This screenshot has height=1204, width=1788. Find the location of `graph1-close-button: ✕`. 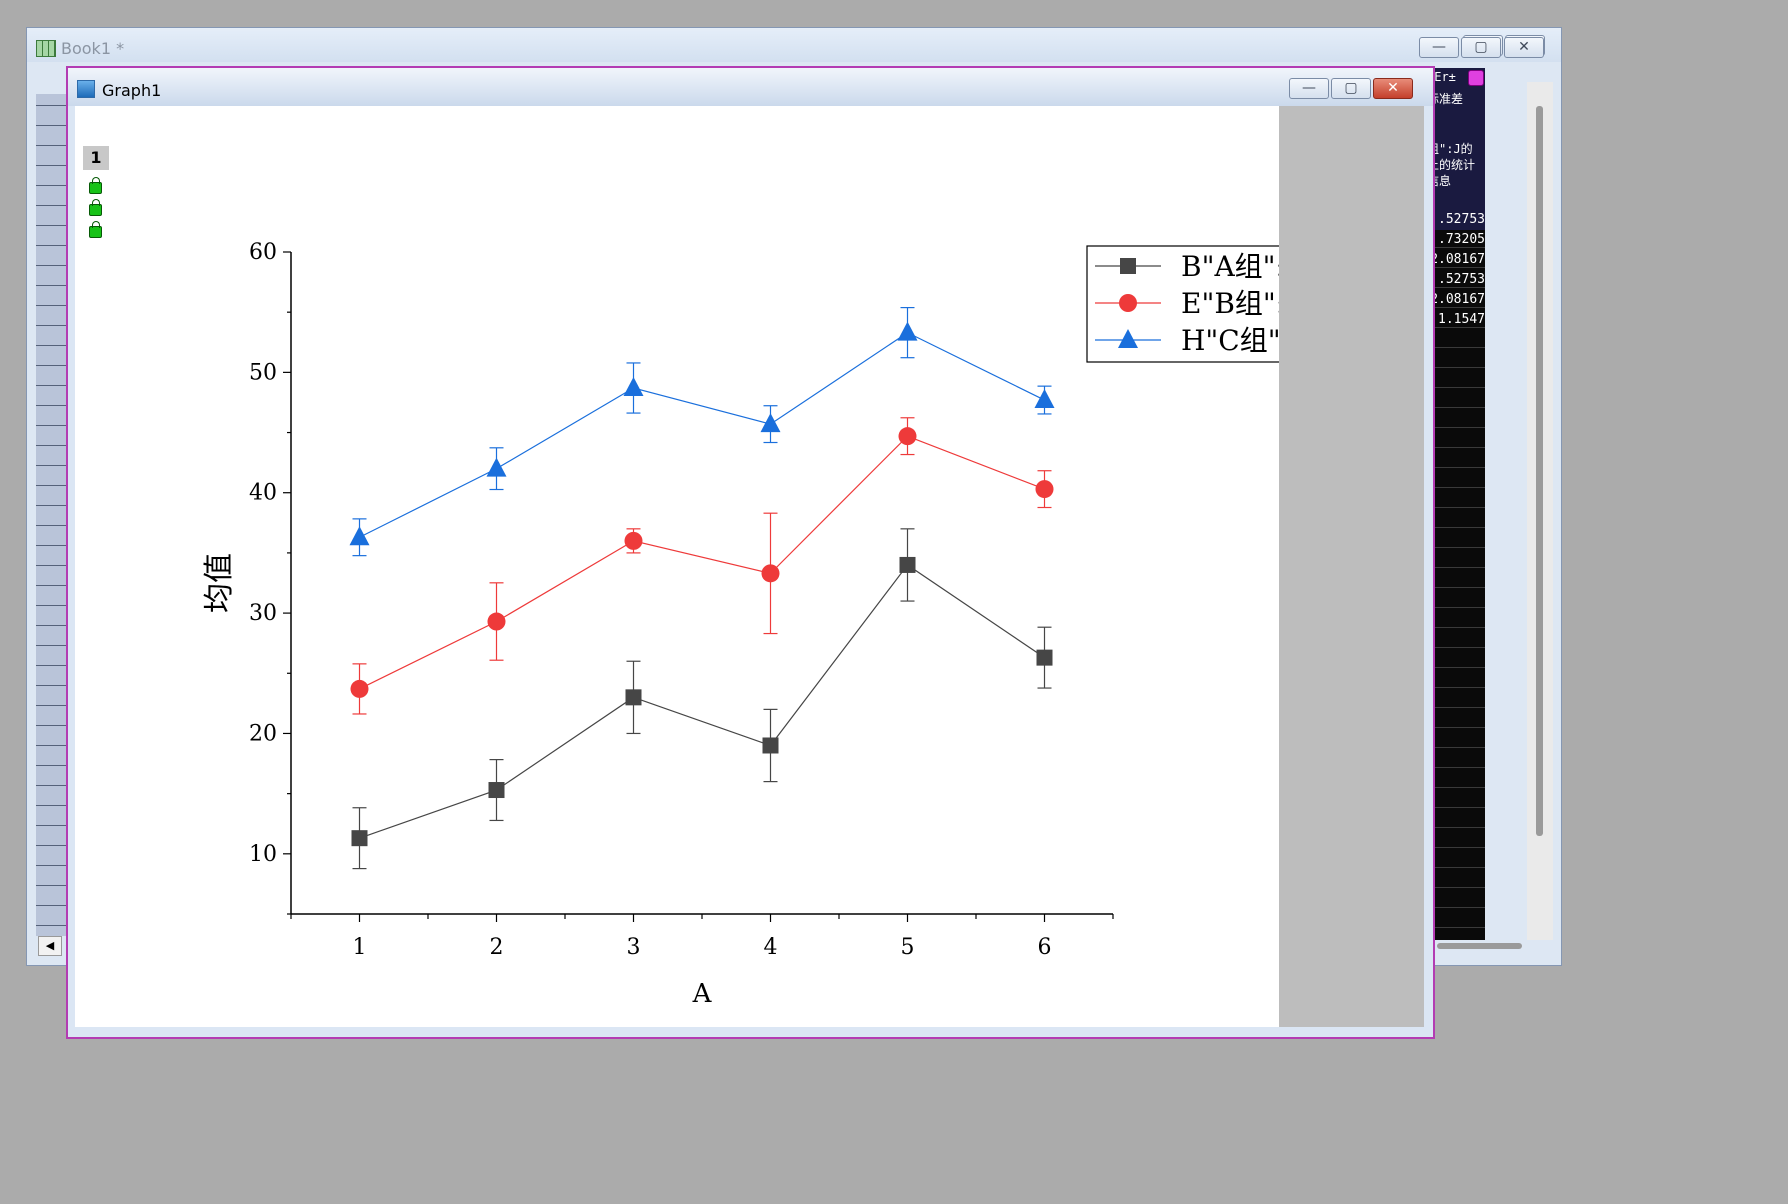

graph1-close-button: ✕ is located at coordinates (1393, 88).